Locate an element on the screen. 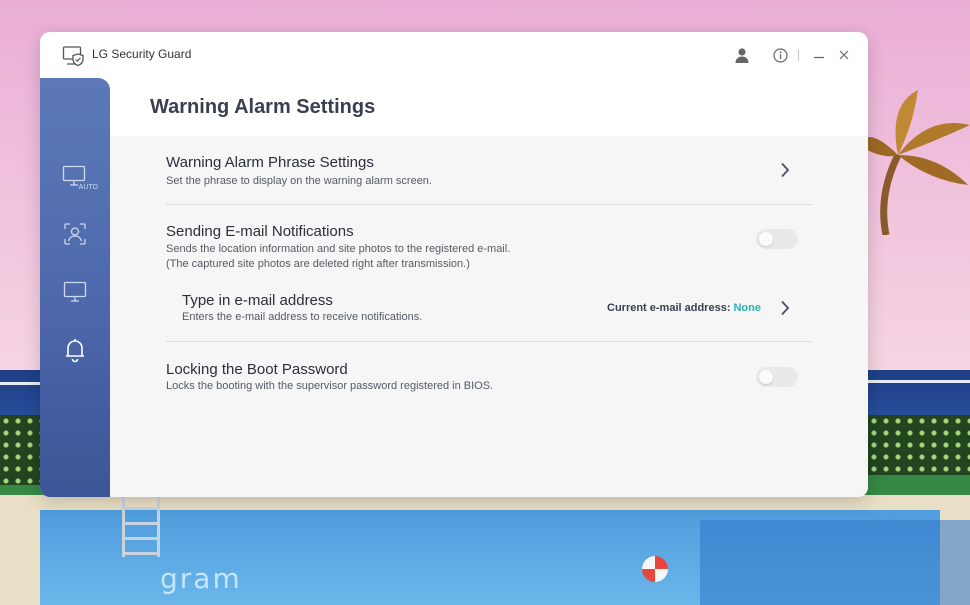  app-title: LG Security Guard is located at coordinates (142, 54).